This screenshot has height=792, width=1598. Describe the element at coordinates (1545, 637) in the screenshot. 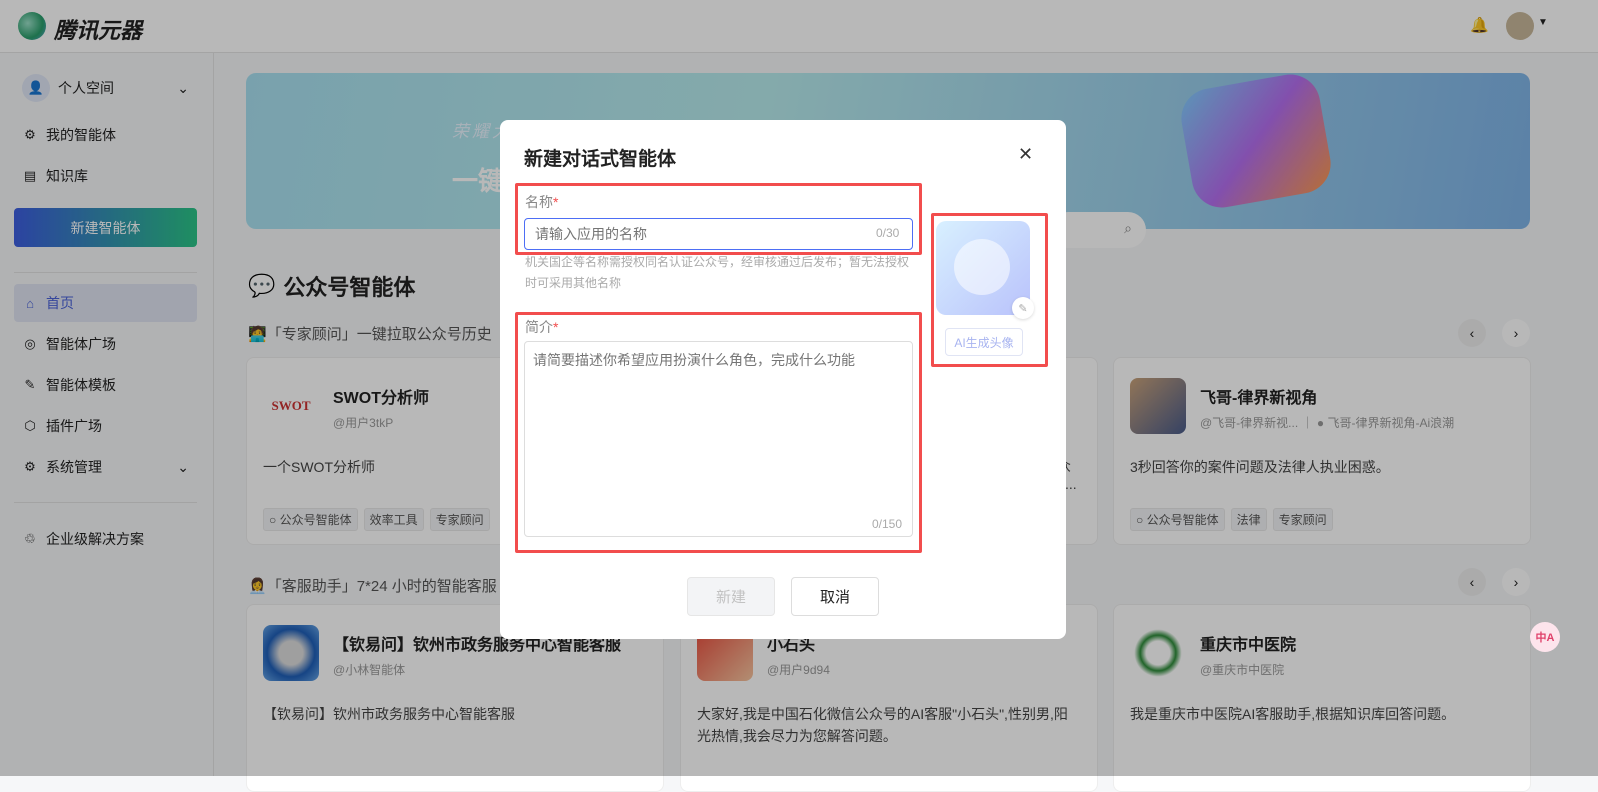

I see `translate-button: 中A` at that location.